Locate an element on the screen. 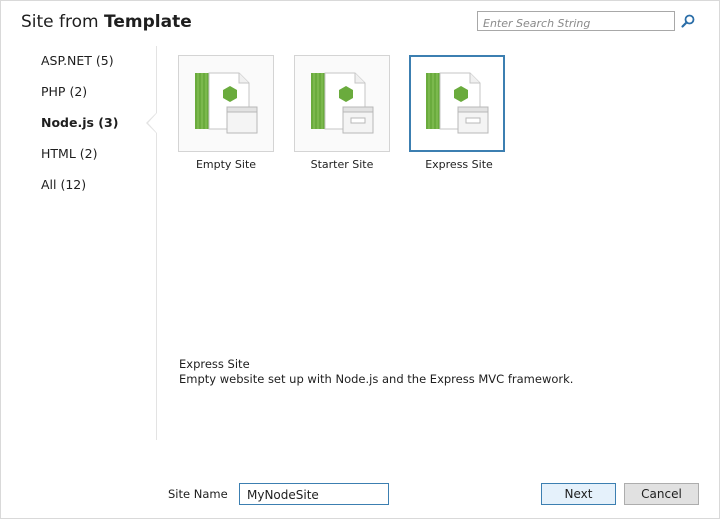 This screenshot has width=720, height=519. template-tile-express-site is located at coordinates (457, 103).